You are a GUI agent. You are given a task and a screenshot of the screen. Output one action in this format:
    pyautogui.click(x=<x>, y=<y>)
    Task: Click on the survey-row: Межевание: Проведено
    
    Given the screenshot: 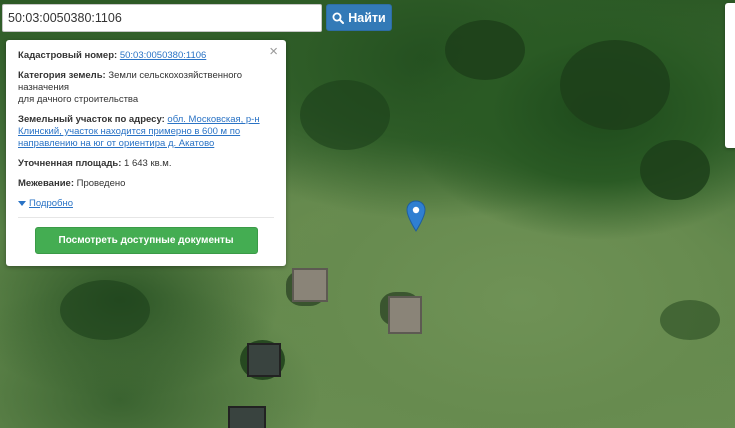 What is the action you would take?
    pyautogui.click(x=146, y=184)
    